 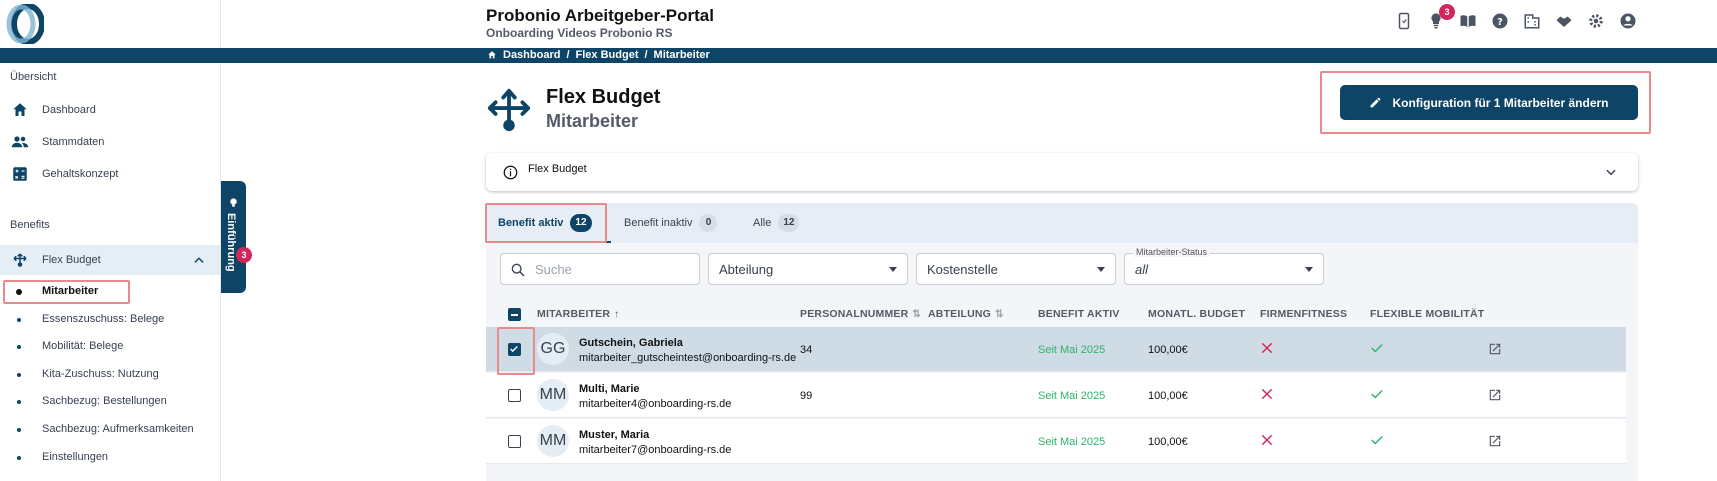 What do you see at coordinates (233, 202) in the screenshot?
I see `lightbulb-icon` at bounding box center [233, 202].